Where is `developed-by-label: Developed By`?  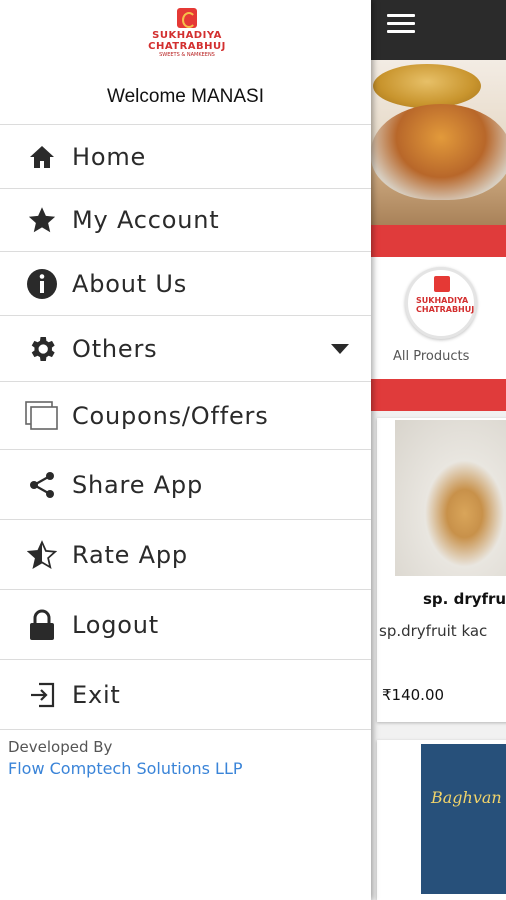 developed-by-label: Developed By is located at coordinates (60, 747).